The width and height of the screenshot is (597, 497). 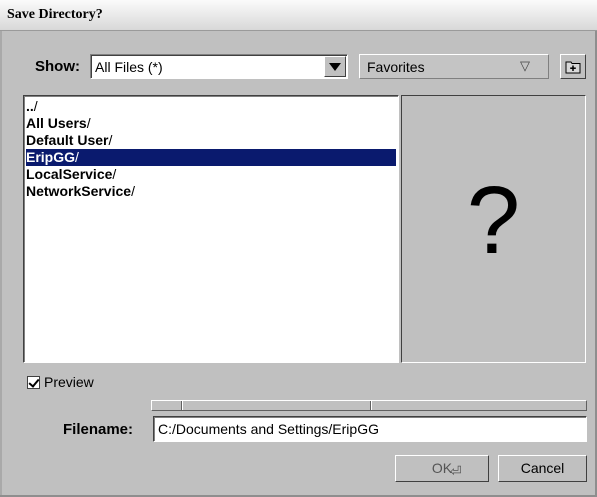 What do you see at coordinates (55, 14) in the screenshot?
I see `window-title: Save Directory?` at bounding box center [55, 14].